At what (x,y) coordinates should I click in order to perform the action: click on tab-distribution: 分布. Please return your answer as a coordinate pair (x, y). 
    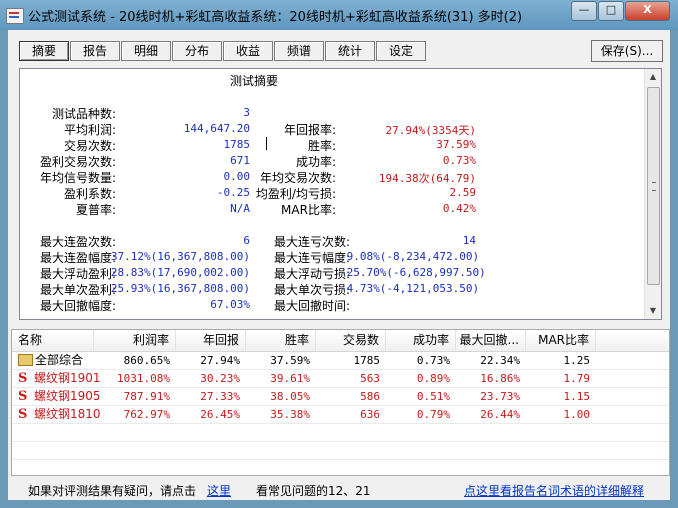
    Looking at the image, I should click on (197, 51).